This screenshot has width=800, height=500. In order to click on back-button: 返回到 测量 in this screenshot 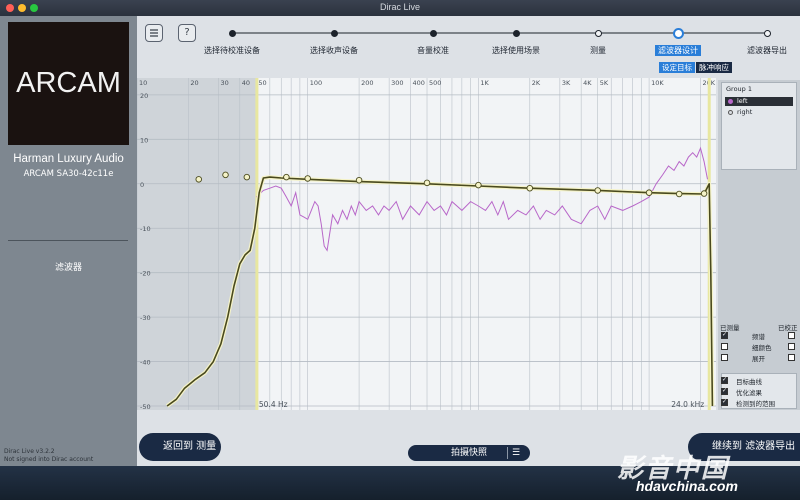, I will do `click(180, 447)`.